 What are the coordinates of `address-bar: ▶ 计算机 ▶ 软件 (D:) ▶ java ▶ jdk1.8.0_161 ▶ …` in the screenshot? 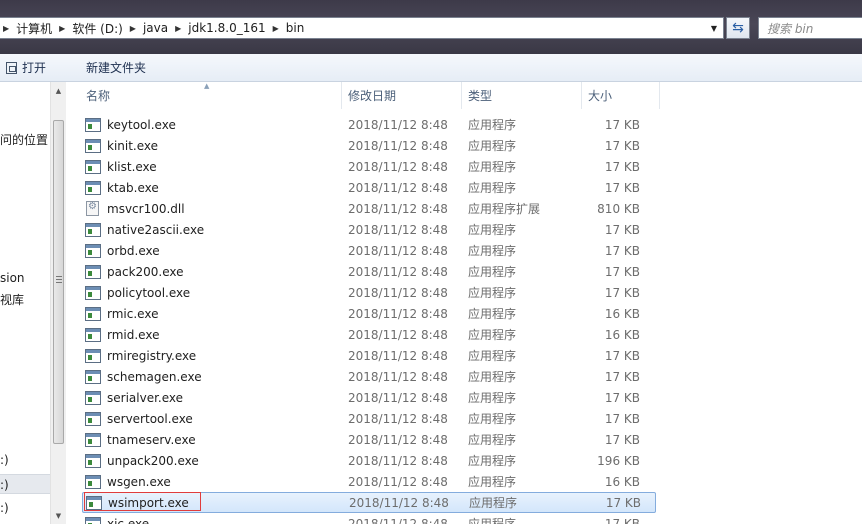 It's located at (362, 28).